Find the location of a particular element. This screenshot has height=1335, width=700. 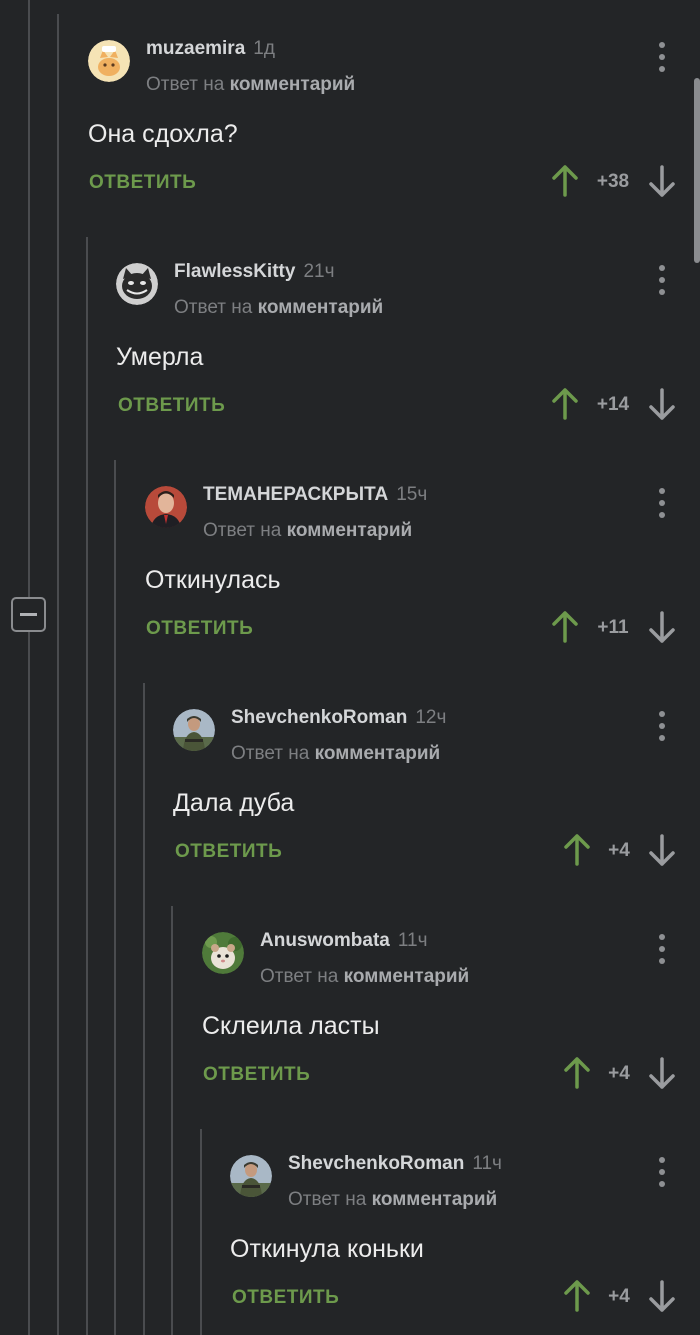

comment-author: muzaemira 1д is located at coordinates (210, 49).